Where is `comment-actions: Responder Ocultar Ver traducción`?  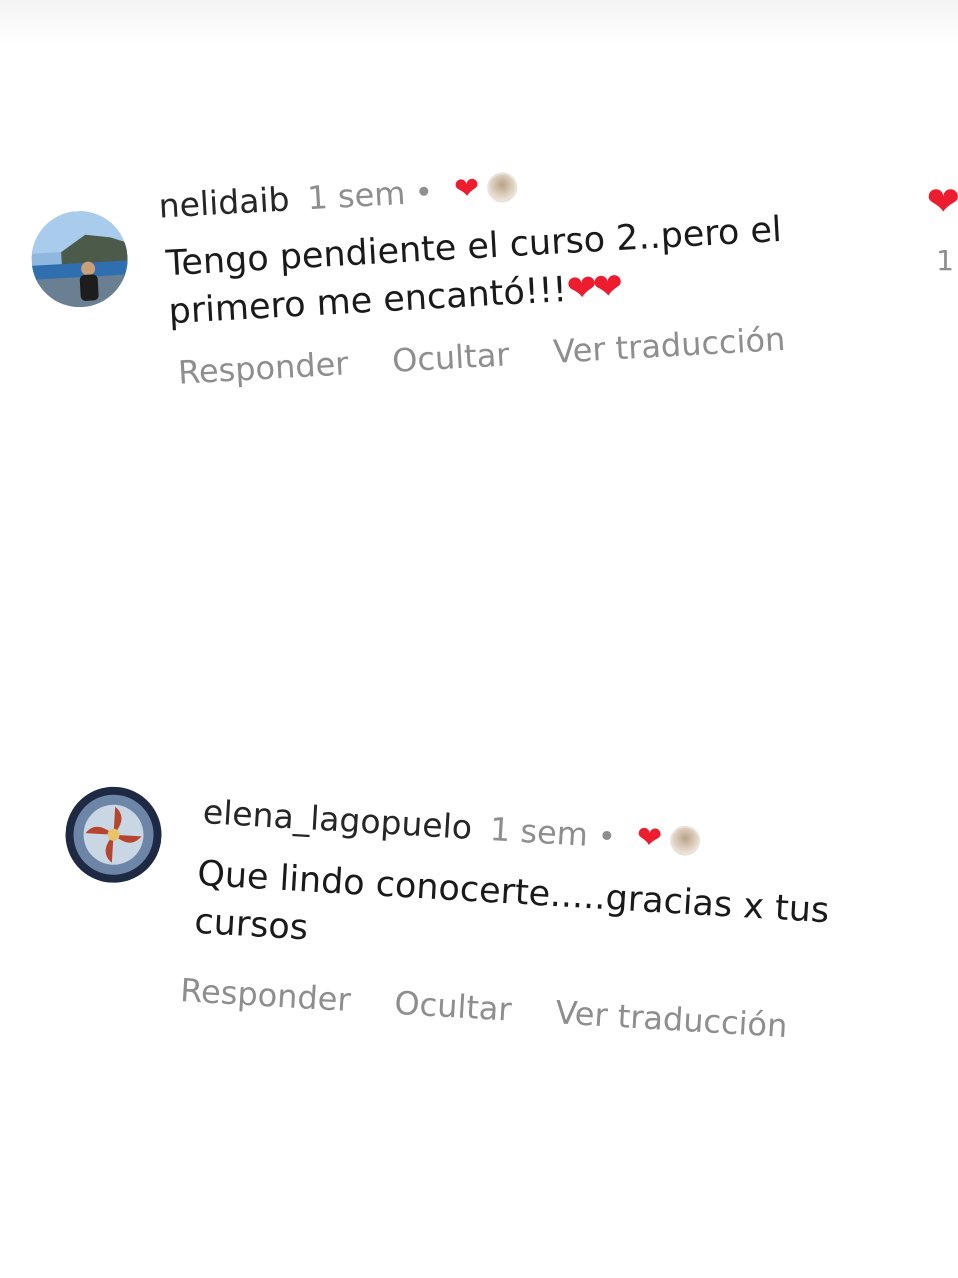 comment-actions: Responder Ocultar Ver traducción is located at coordinates (505, 1009).